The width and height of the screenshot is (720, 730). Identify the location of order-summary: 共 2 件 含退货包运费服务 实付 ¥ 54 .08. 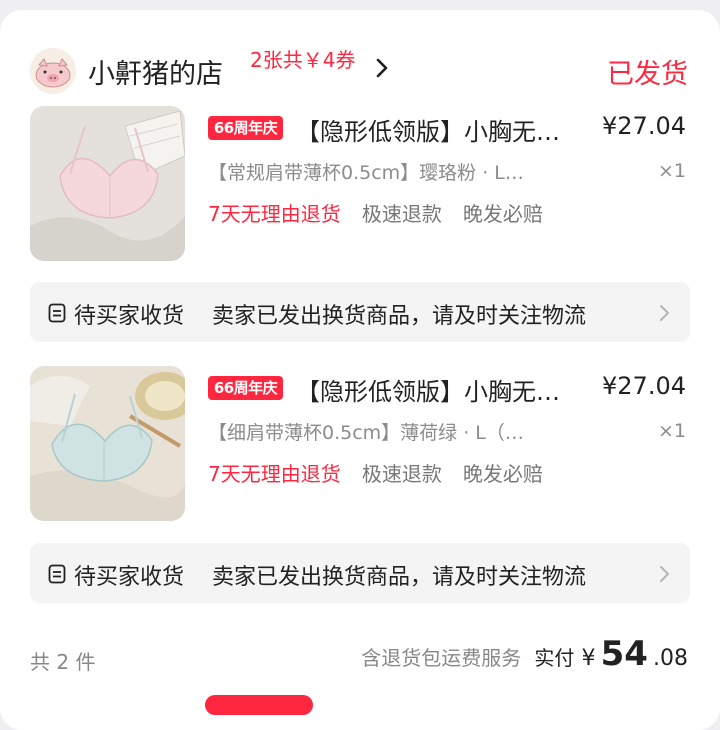
(360, 660).